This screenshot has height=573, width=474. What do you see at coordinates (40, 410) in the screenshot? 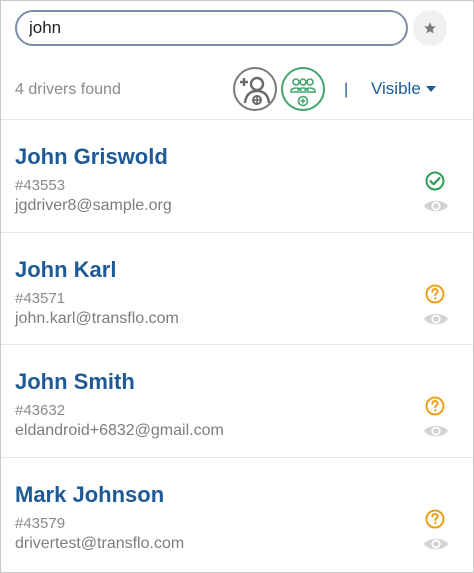
I see `driver-id: #43632` at bounding box center [40, 410].